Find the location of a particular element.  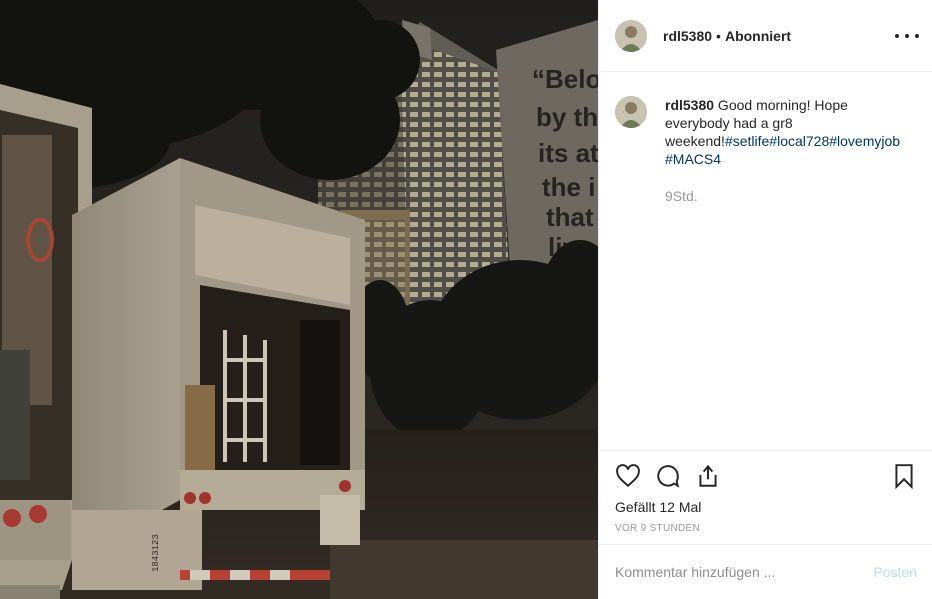

post-comment-button: Posten is located at coordinates (895, 572).